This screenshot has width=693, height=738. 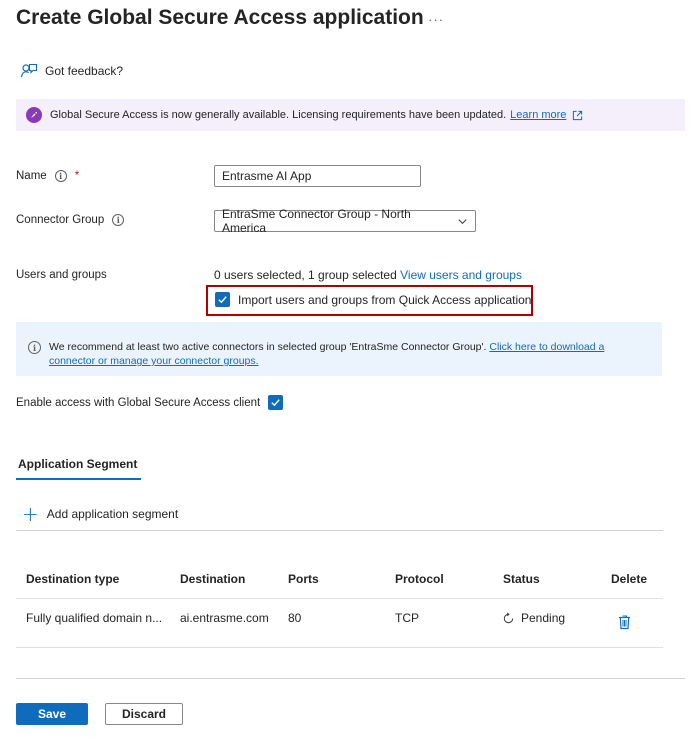 I want to click on header-ports: Ports, so click(x=303, y=579).